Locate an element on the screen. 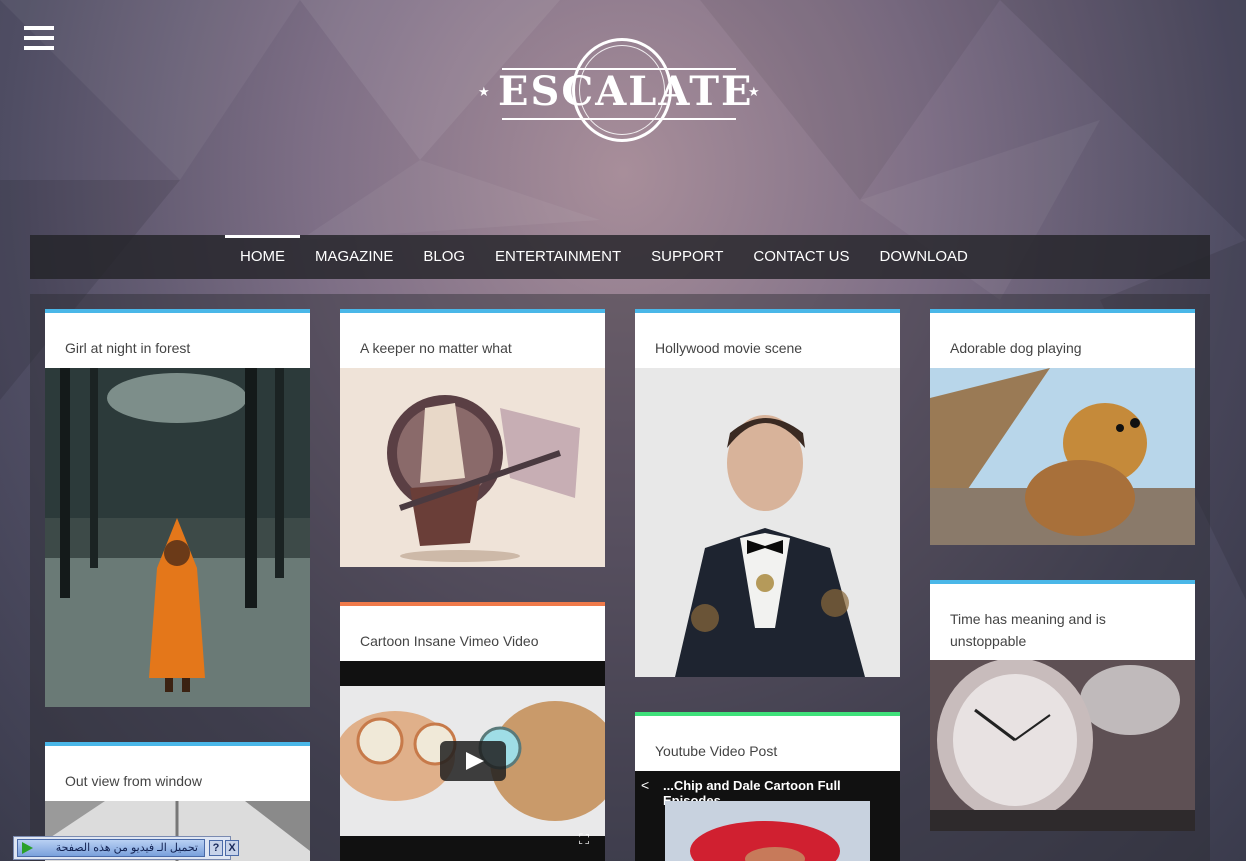 The image size is (1246, 861). post-title: Out view from window is located at coordinates (177, 769).